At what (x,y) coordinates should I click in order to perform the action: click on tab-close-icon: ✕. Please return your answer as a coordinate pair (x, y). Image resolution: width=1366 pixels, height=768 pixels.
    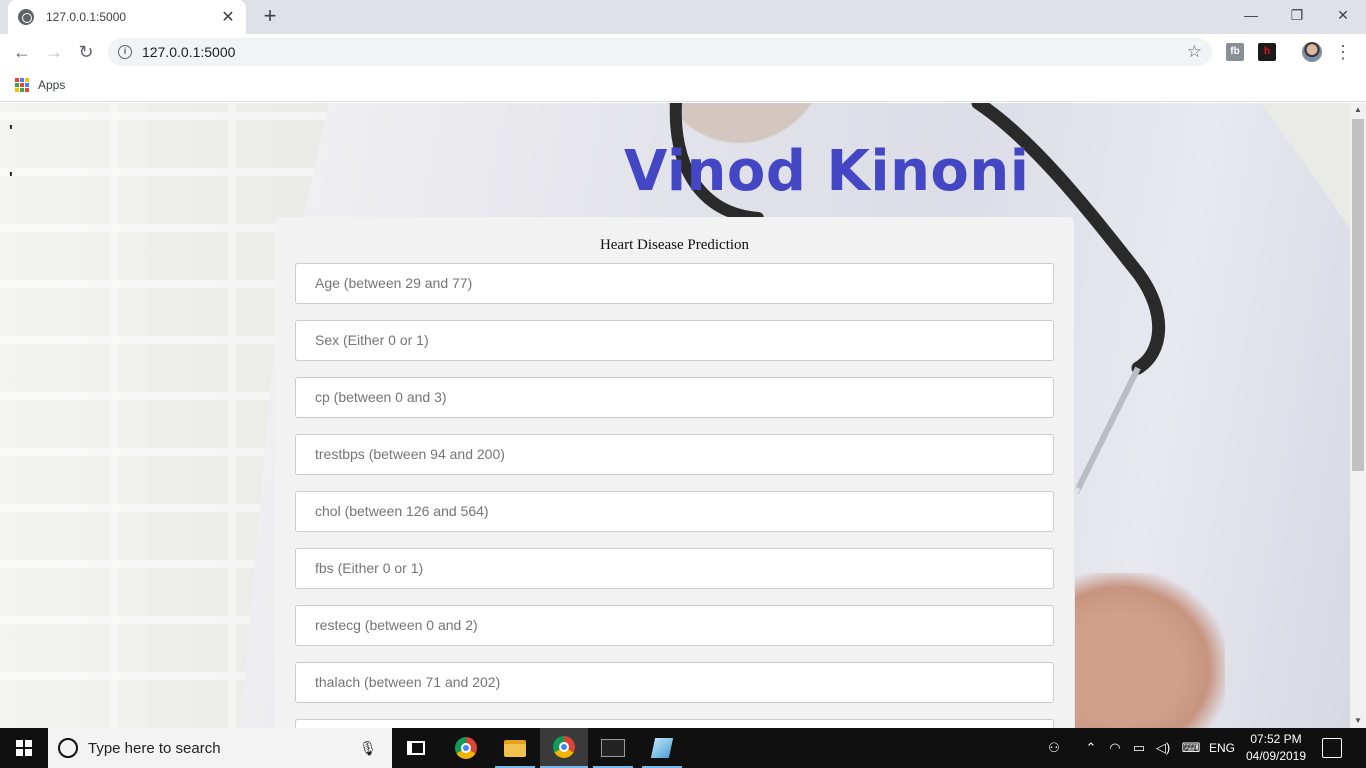
    Looking at the image, I should click on (228, 17).